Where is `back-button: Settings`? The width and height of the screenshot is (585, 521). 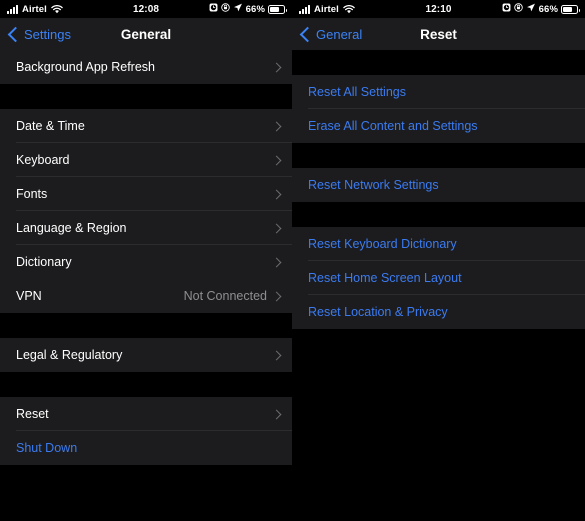 back-button: Settings is located at coordinates (39, 34).